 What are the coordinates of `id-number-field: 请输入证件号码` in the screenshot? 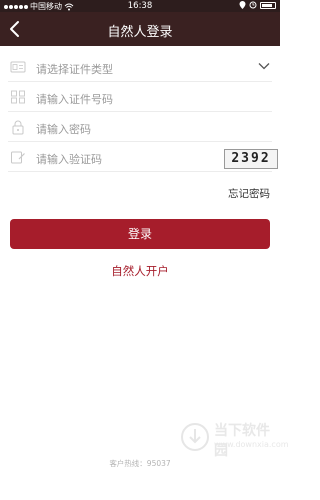 It's located at (140, 99).